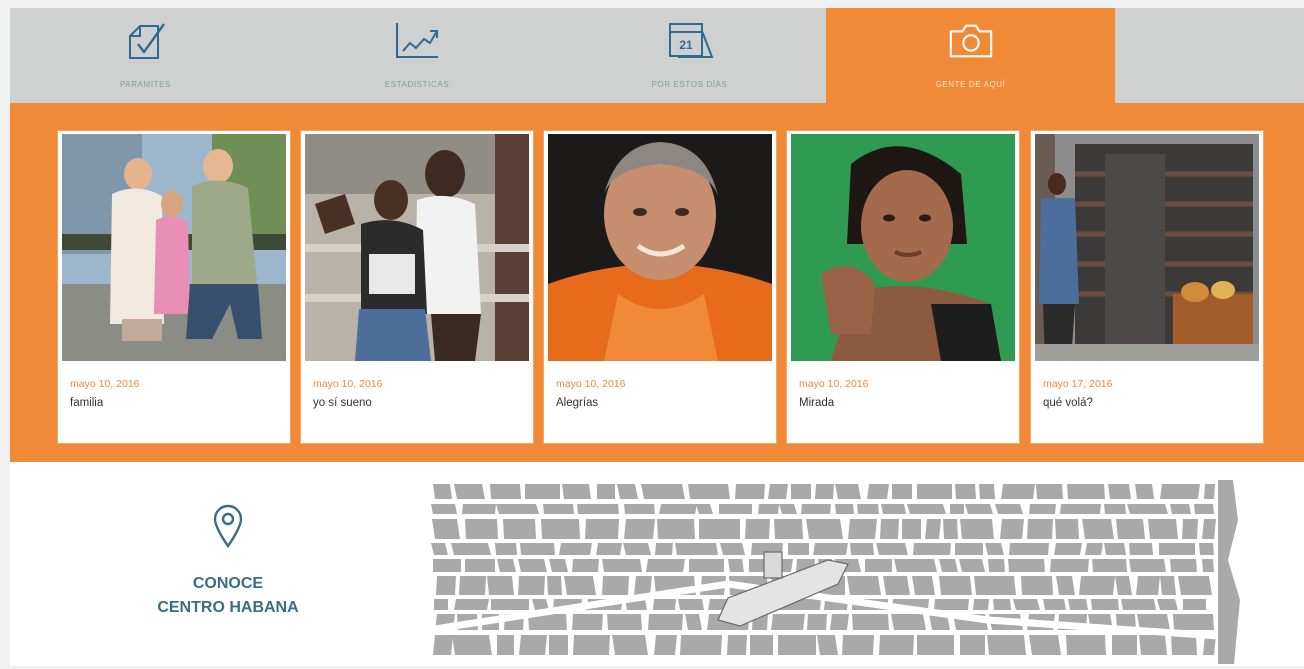 This screenshot has height=669, width=1304. What do you see at coordinates (87, 403) in the screenshot?
I see `card-caption: familia` at bounding box center [87, 403].